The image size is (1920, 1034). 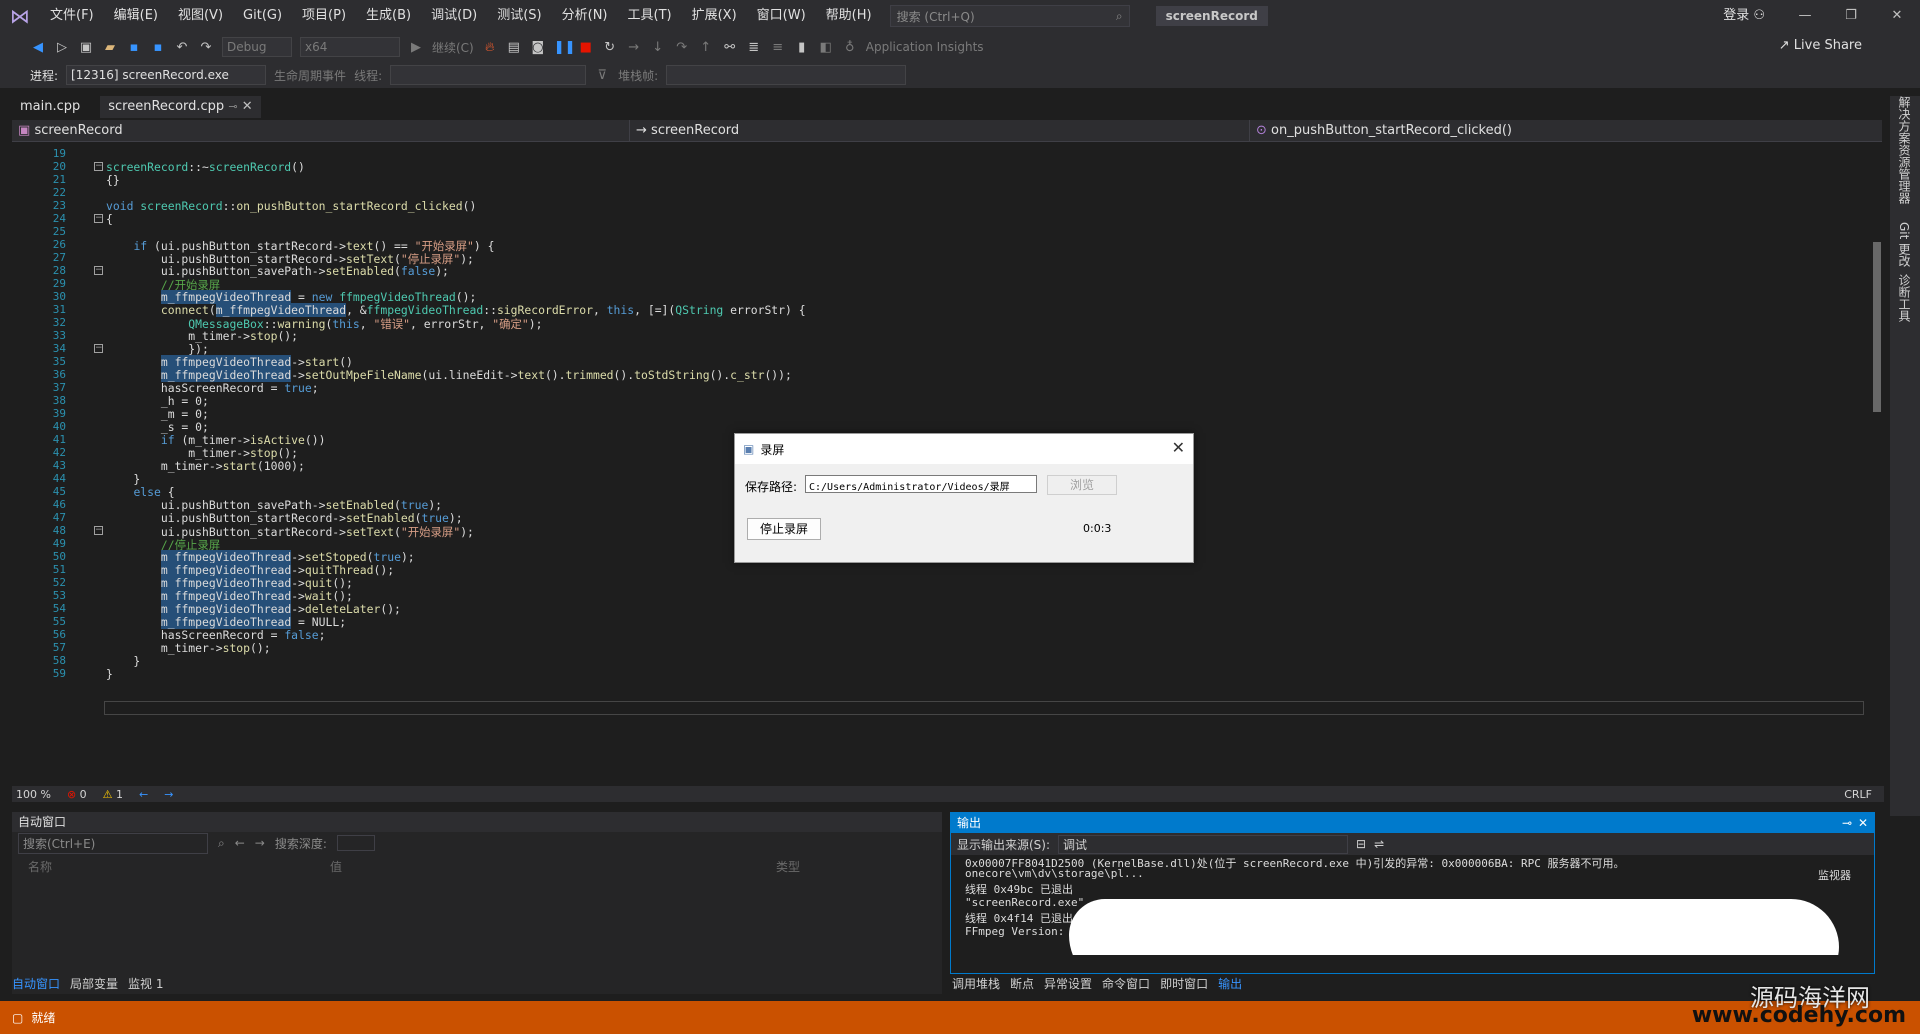 I want to click on menu-item: 扩展(X), so click(x=714, y=16).